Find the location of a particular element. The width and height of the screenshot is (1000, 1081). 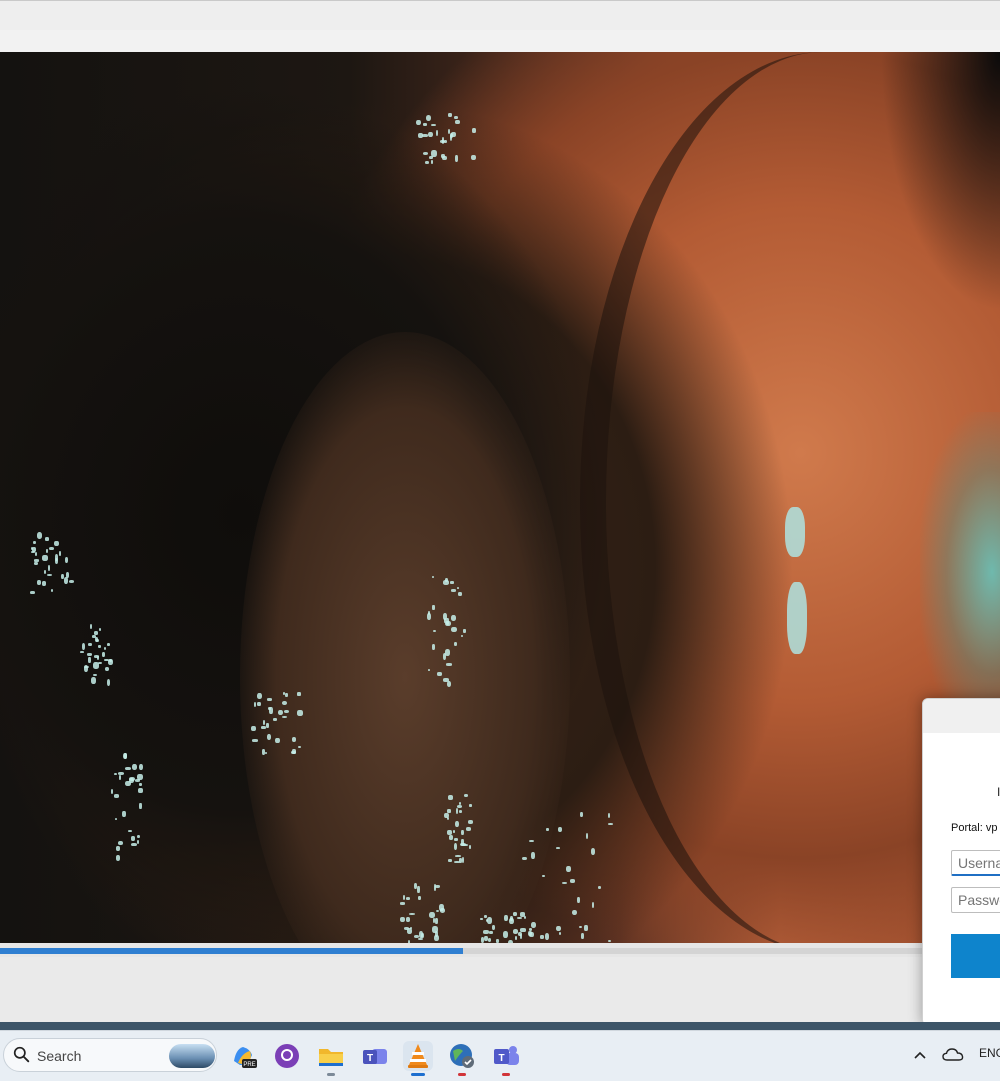

file-explorer-icon is located at coordinates (331, 1058).